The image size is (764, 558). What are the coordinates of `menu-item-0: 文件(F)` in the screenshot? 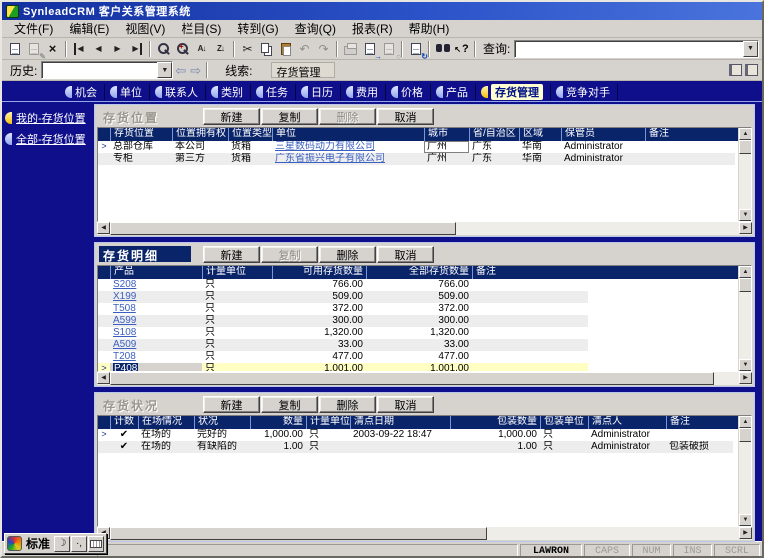 It's located at (33, 28).